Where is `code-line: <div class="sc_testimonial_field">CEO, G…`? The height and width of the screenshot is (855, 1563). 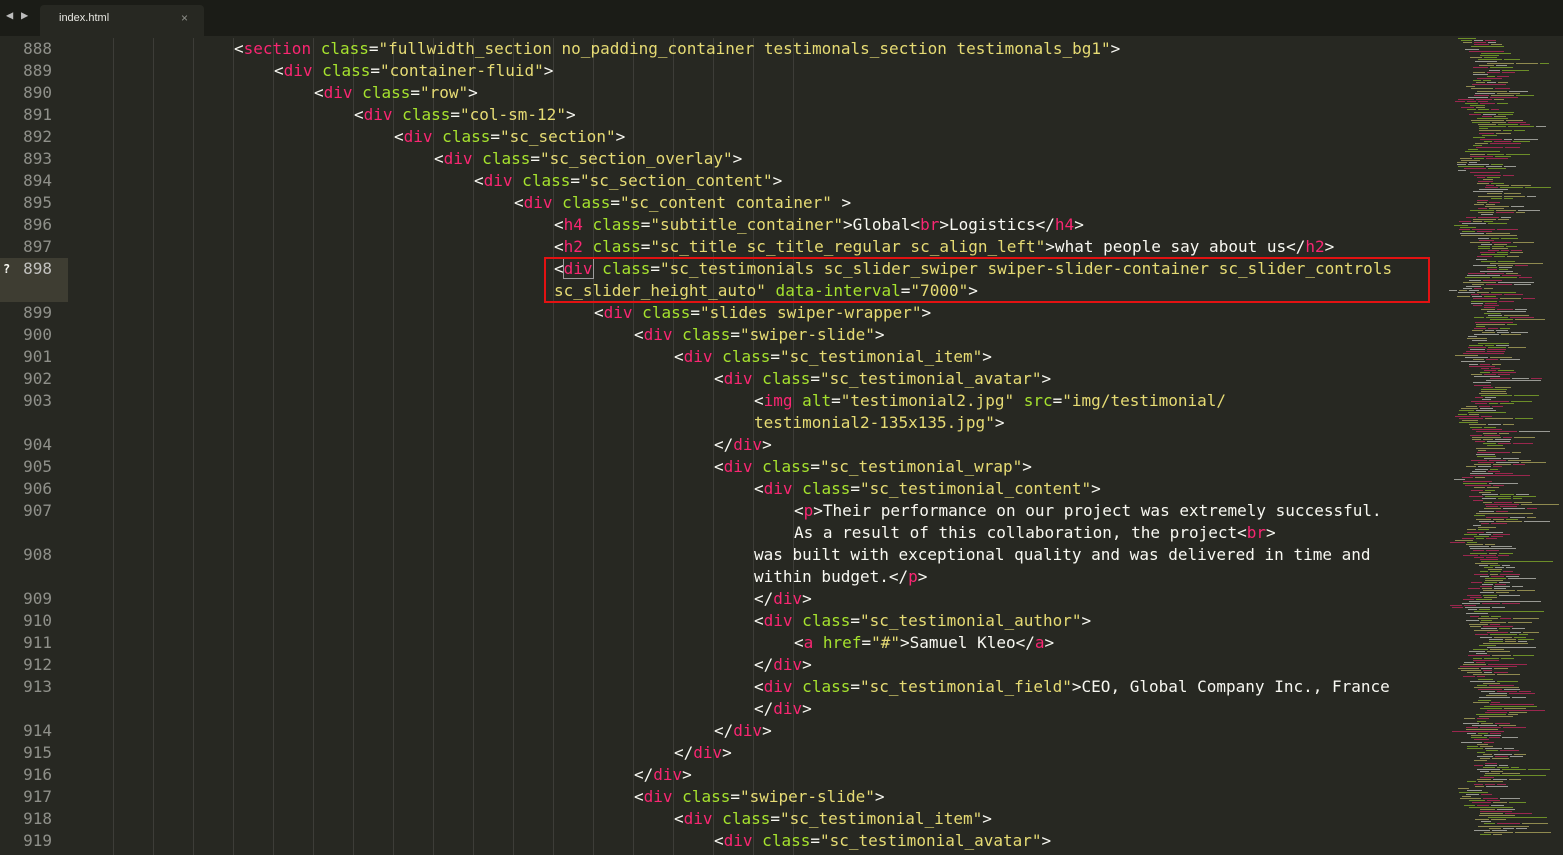 code-line: <div class="sc_testimonial_field">CEO, G… is located at coordinates (1072, 687).